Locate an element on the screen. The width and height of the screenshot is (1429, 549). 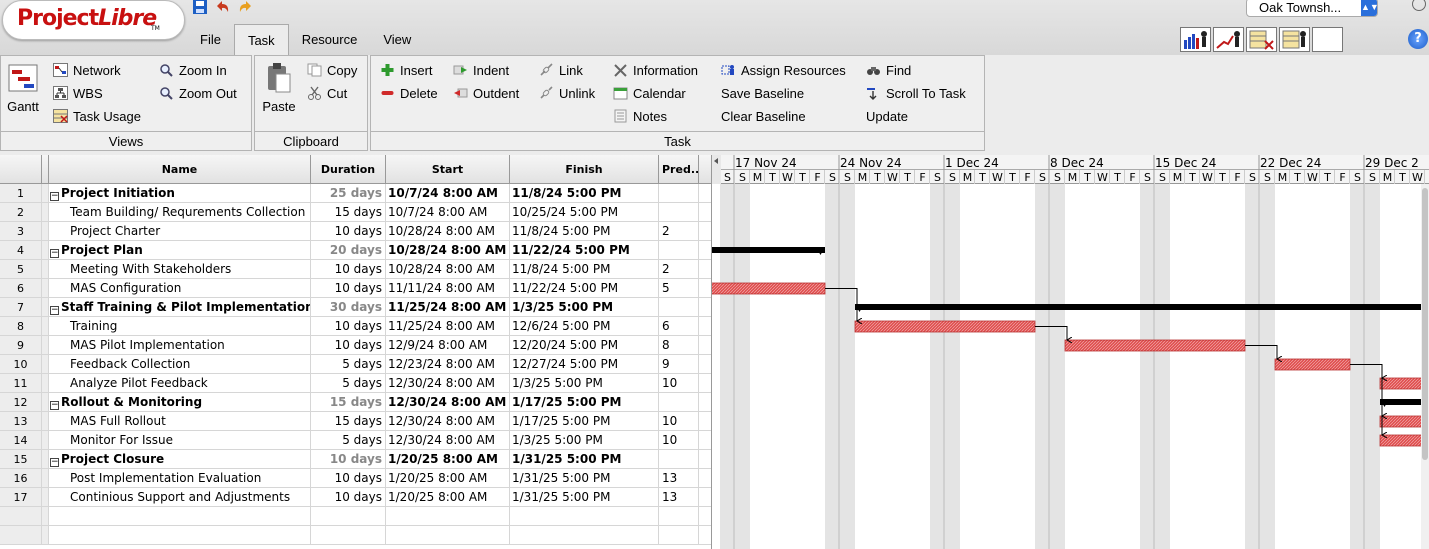
task-usage-view-icon is located at coordinates (1261, 39).